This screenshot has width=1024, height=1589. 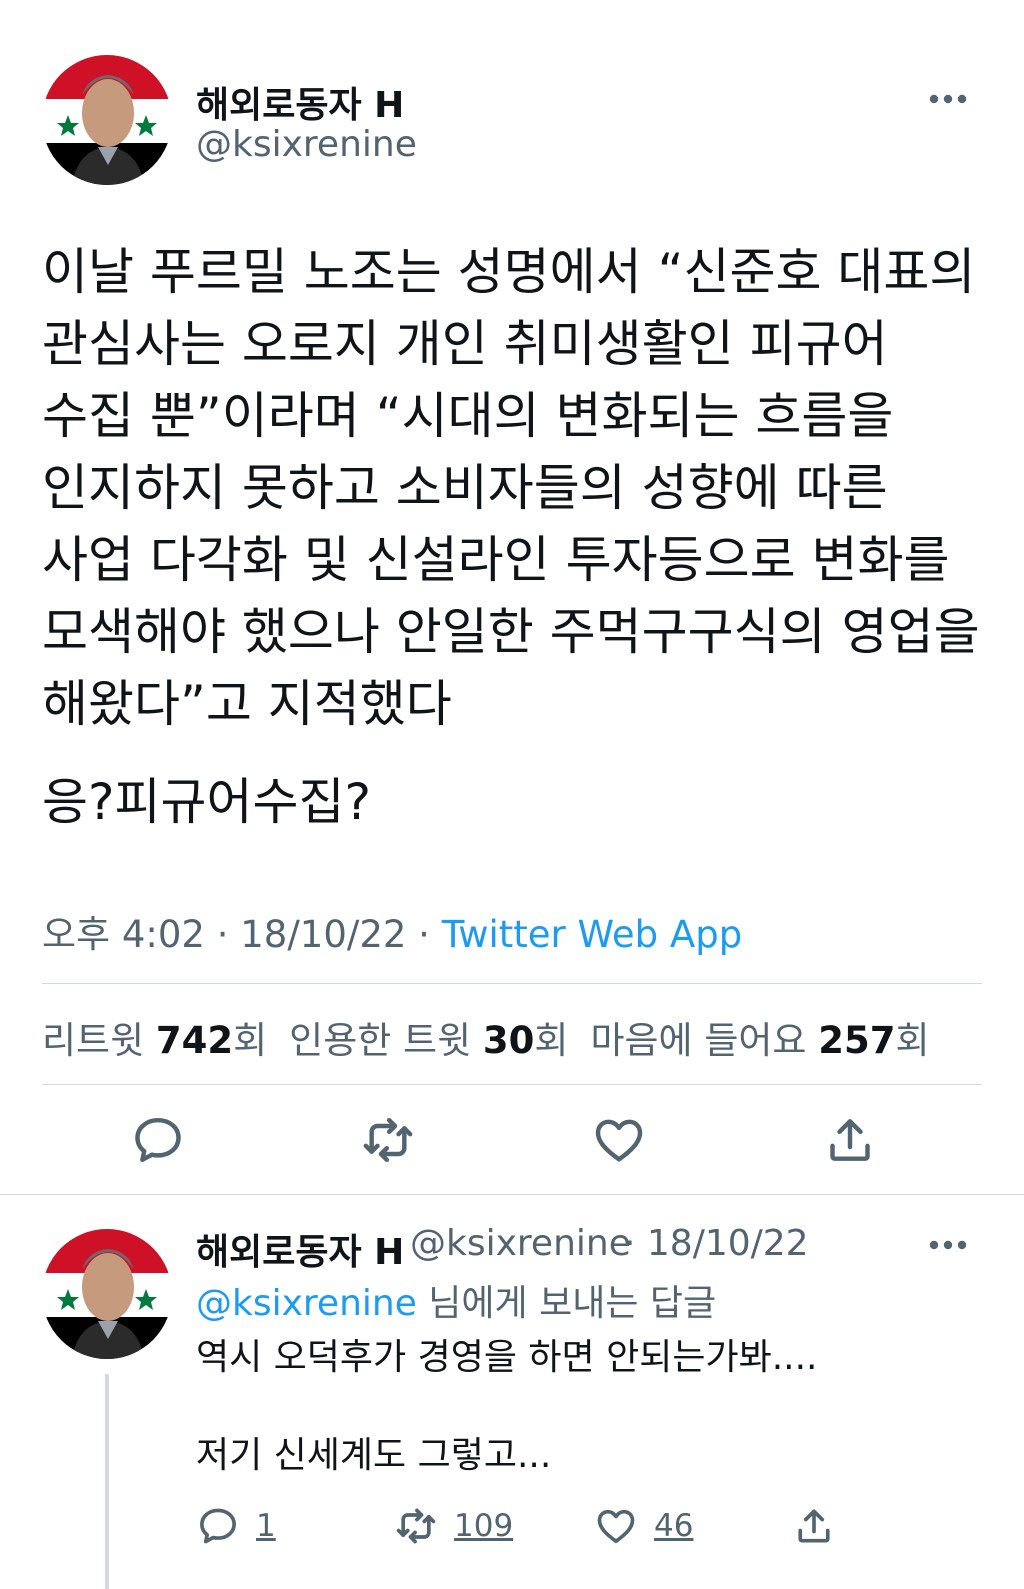 What do you see at coordinates (857, 1040) in the screenshot?
I see `likes-count: 257` at bounding box center [857, 1040].